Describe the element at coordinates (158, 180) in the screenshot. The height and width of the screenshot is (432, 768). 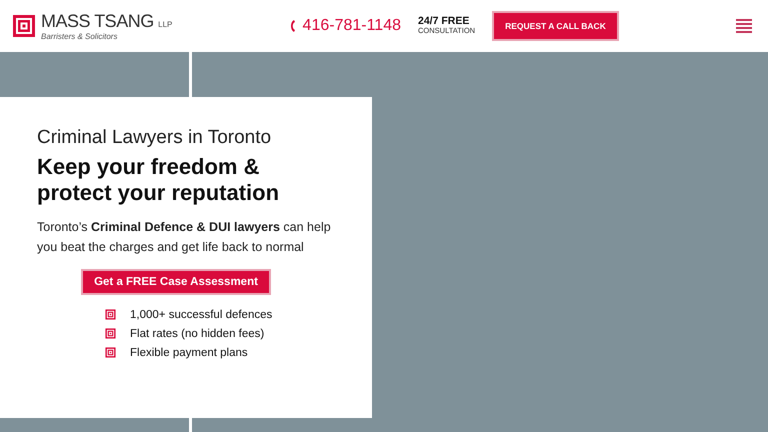
I see `hero-headline: Keep your freedom & protect your reputation` at that location.